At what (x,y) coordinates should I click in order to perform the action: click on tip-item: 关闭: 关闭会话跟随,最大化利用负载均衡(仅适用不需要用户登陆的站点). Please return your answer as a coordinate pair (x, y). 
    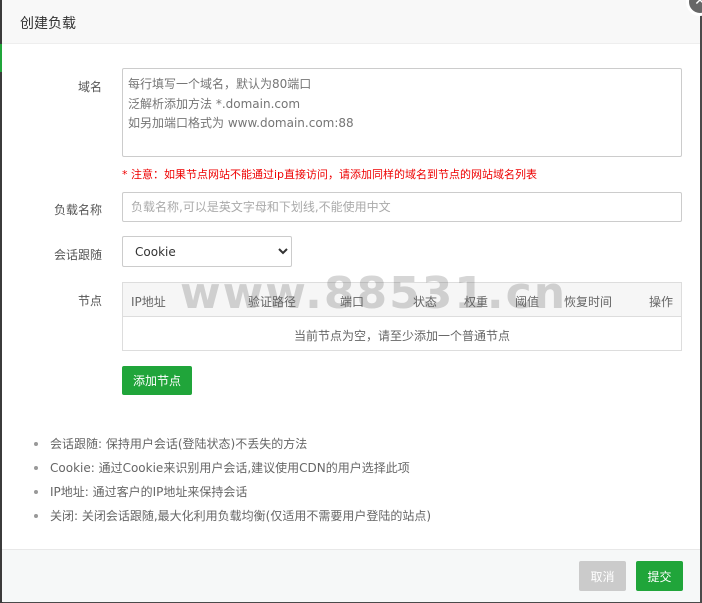
    Looking at the image, I should click on (231, 516).